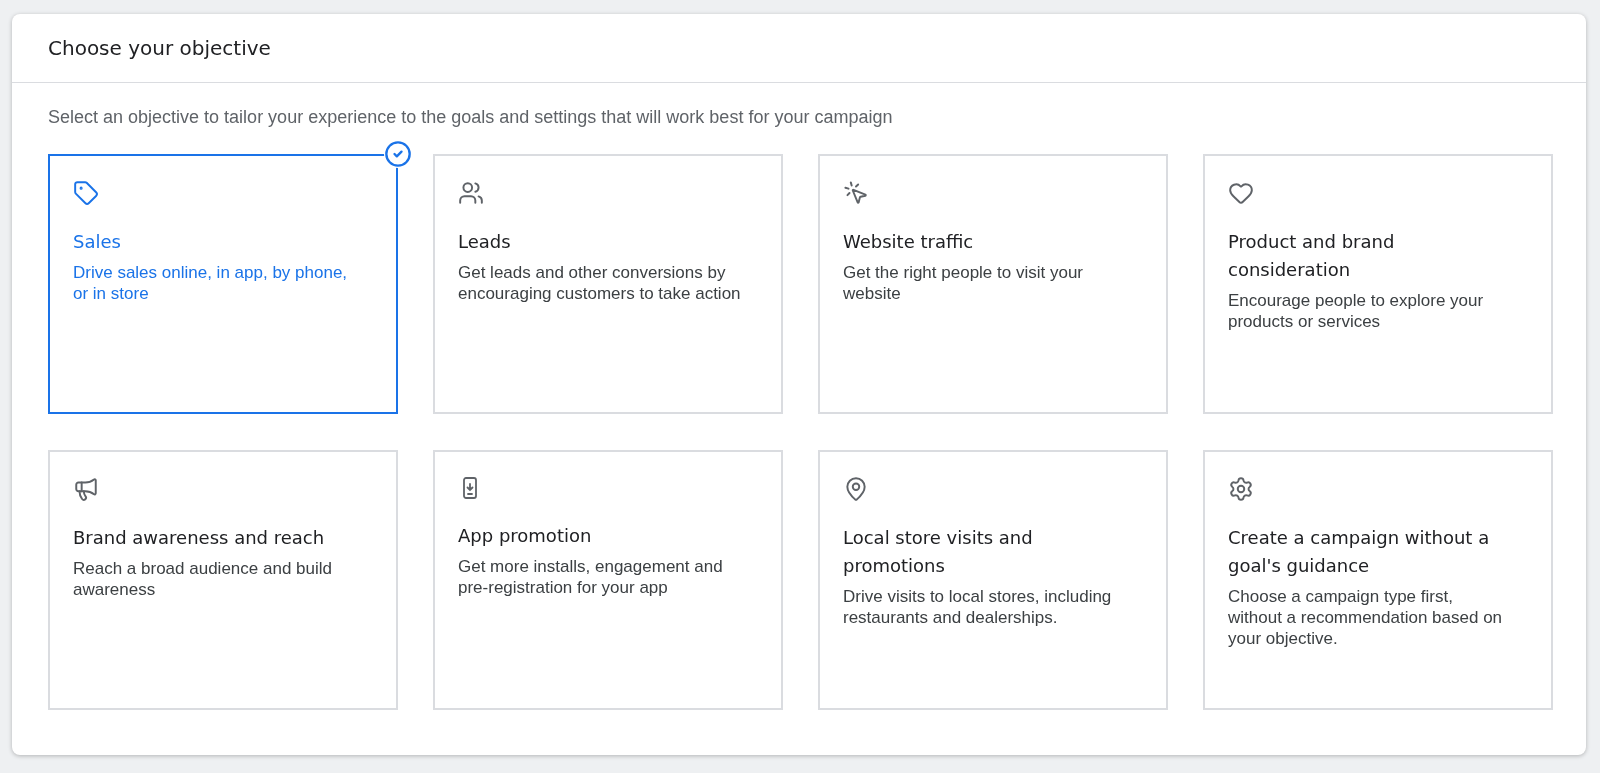 This screenshot has width=1600, height=773. What do you see at coordinates (1366, 617) in the screenshot?
I see `objective-description: Choose a campaign type first, without a recommendation based on your objective.` at bounding box center [1366, 617].